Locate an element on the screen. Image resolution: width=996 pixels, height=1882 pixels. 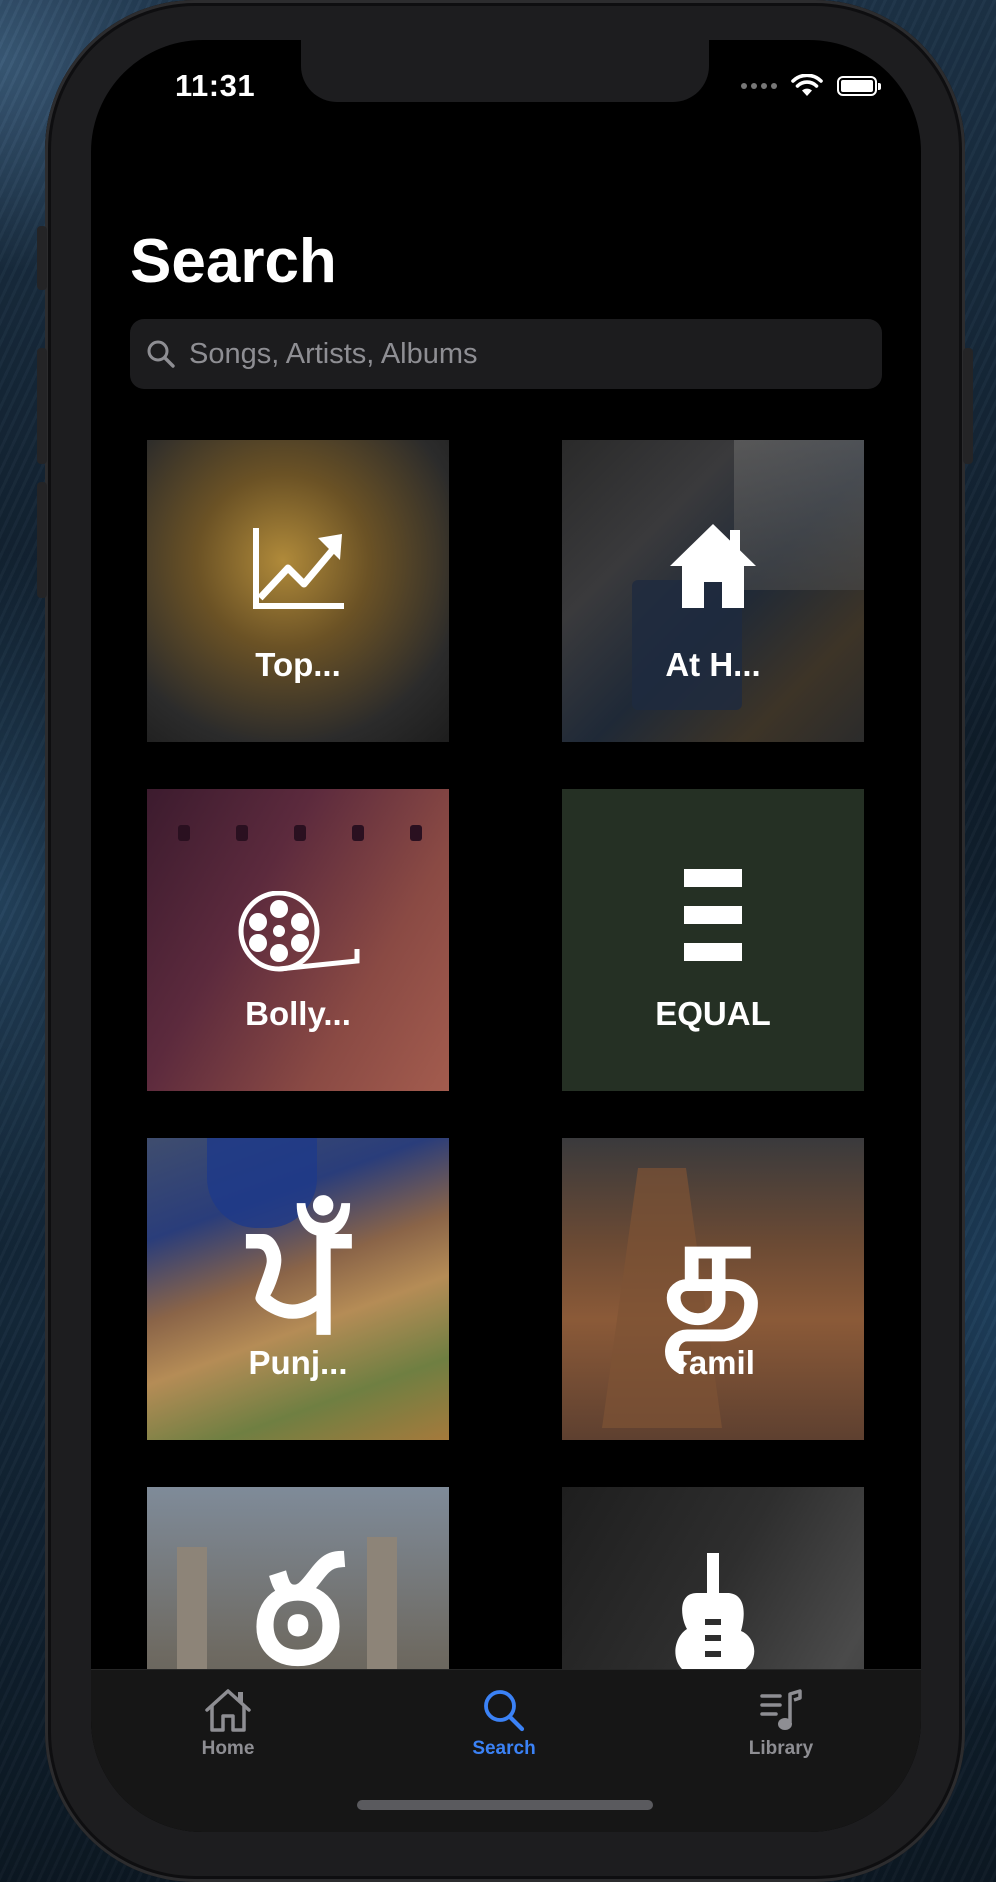
category-tile-equal: EQUAL is located at coordinates (713, 940).